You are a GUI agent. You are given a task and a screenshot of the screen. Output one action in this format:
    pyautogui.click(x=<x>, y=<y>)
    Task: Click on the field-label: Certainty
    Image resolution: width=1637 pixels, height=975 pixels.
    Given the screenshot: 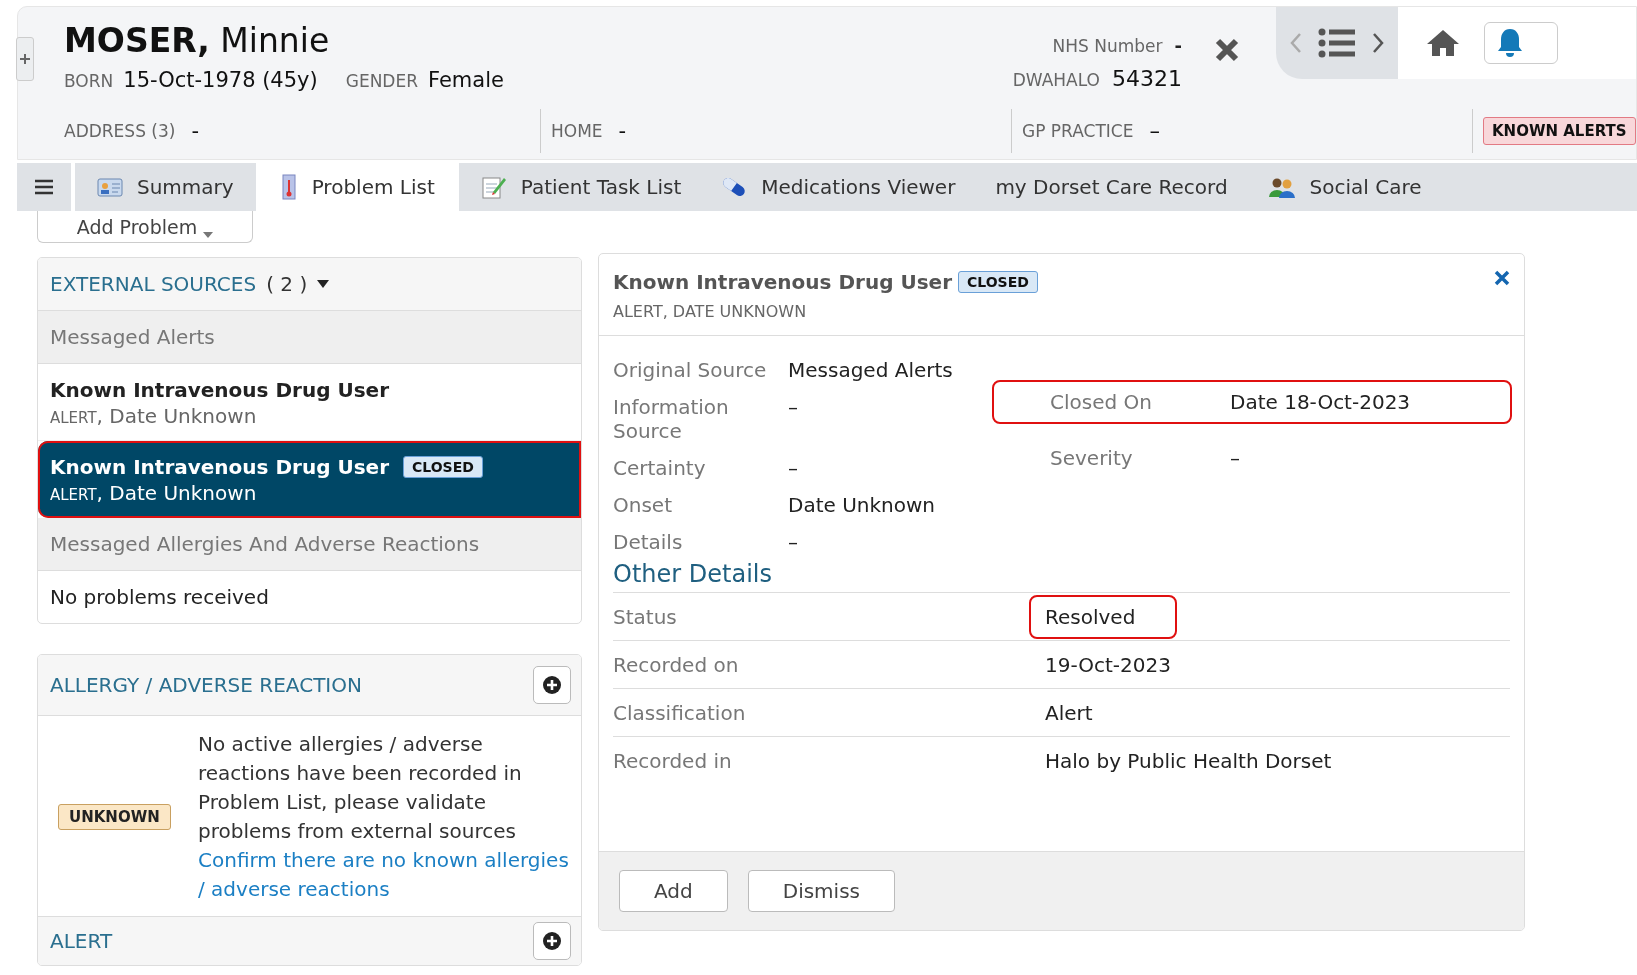 What is the action you would take?
    pyautogui.click(x=660, y=468)
    